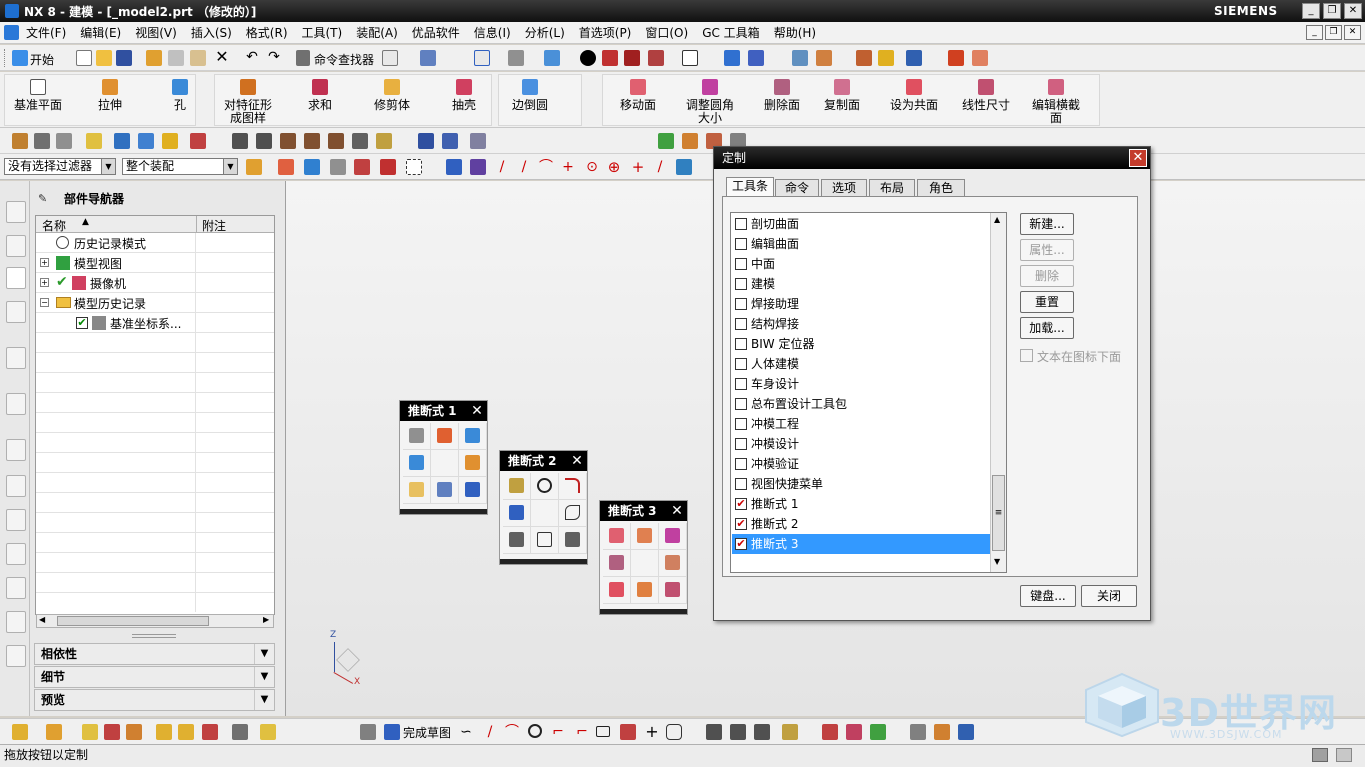 This screenshot has height=767, width=1365. I want to click on pen-icon, so click(450, 141).